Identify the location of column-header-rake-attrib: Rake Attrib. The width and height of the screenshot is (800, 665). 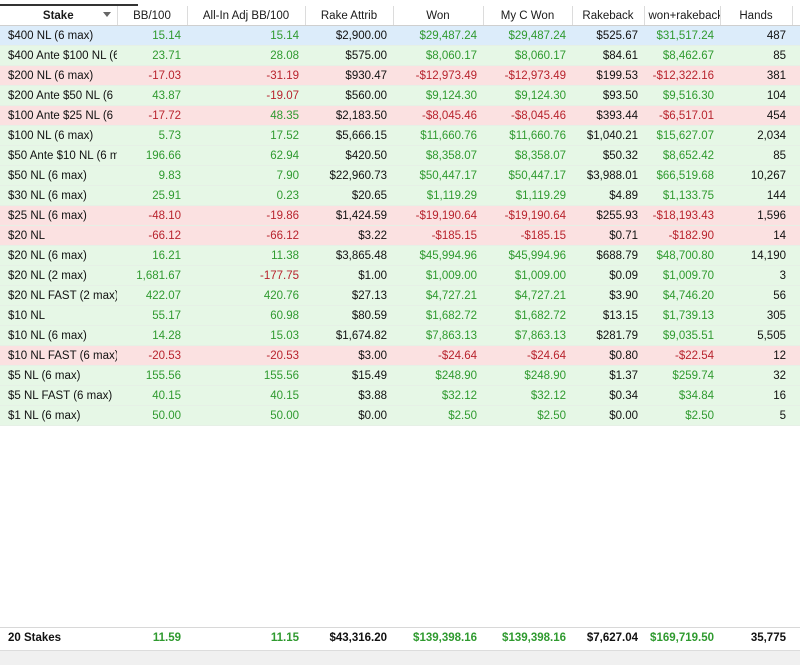
(349, 16).